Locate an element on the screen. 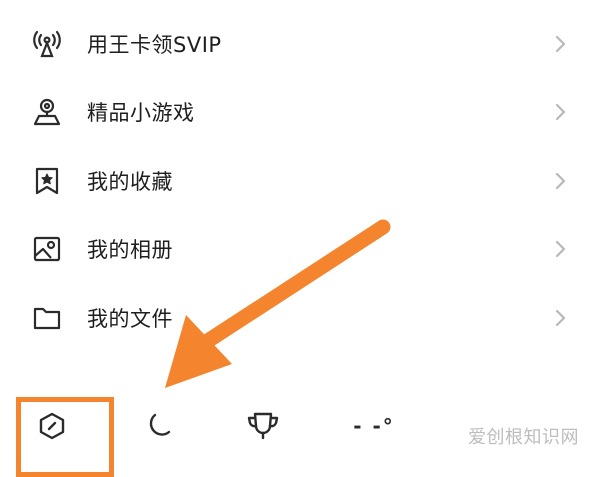 The height and width of the screenshot is (477, 600). menu-item-label: 用王卡领SVIP is located at coordinates (154, 45).